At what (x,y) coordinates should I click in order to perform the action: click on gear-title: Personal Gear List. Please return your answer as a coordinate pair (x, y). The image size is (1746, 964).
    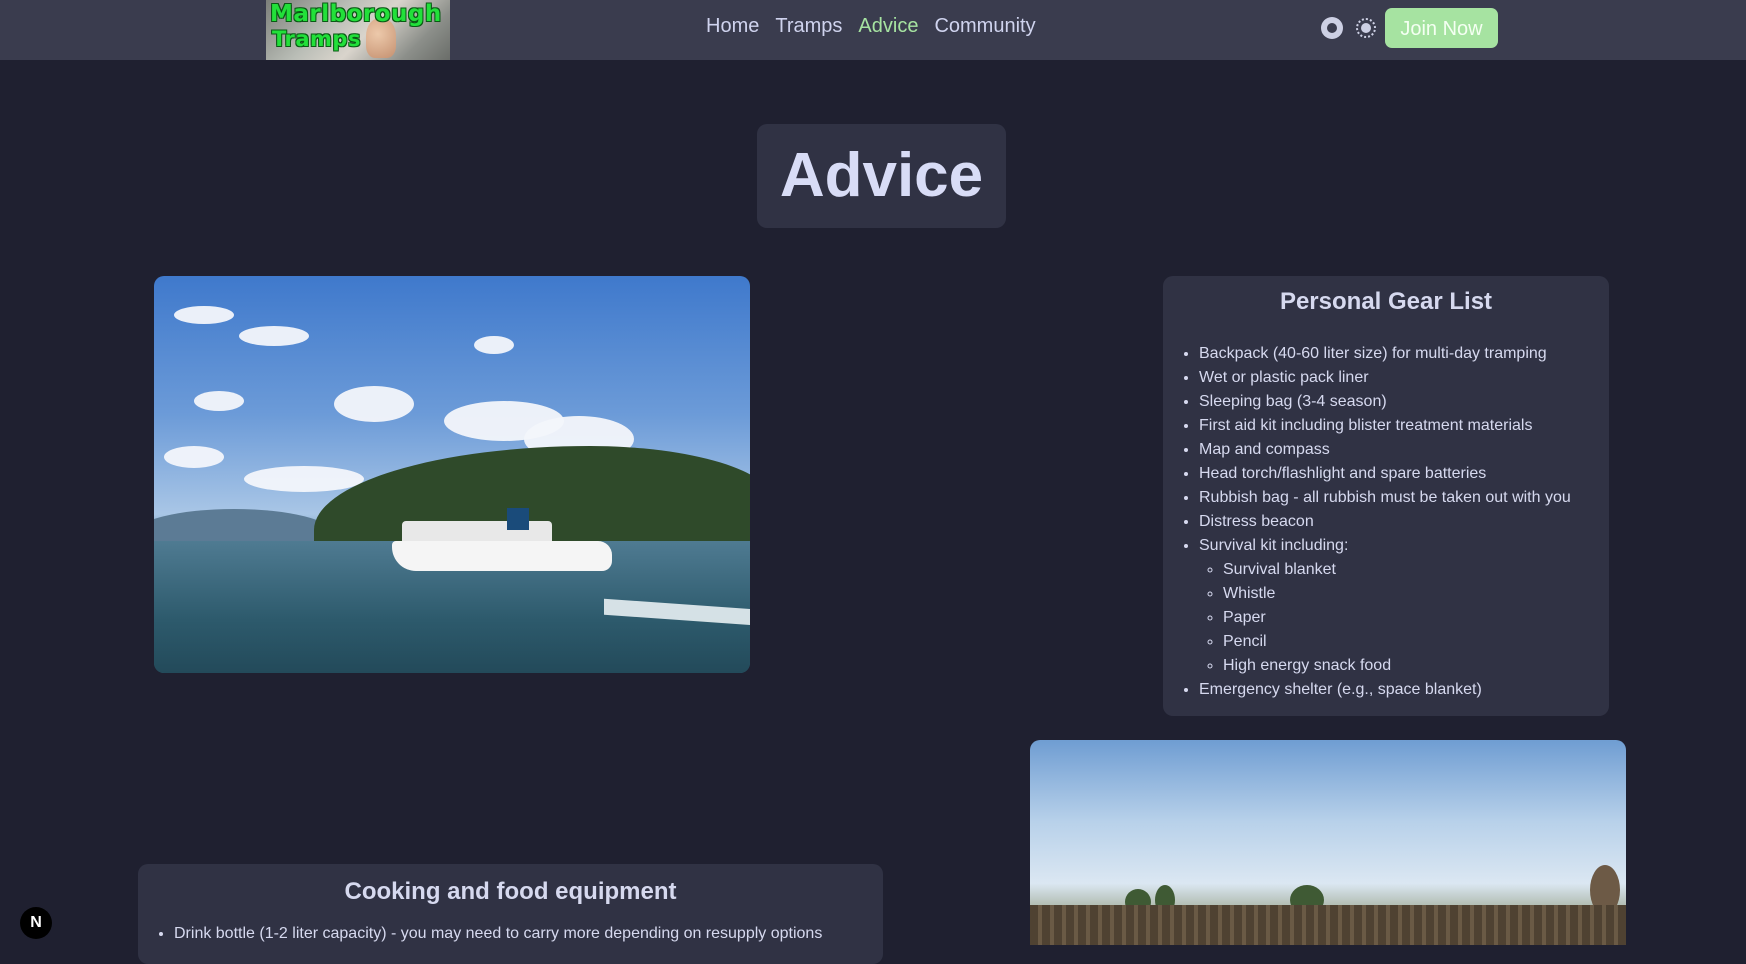
    Looking at the image, I should click on (1386, 301).